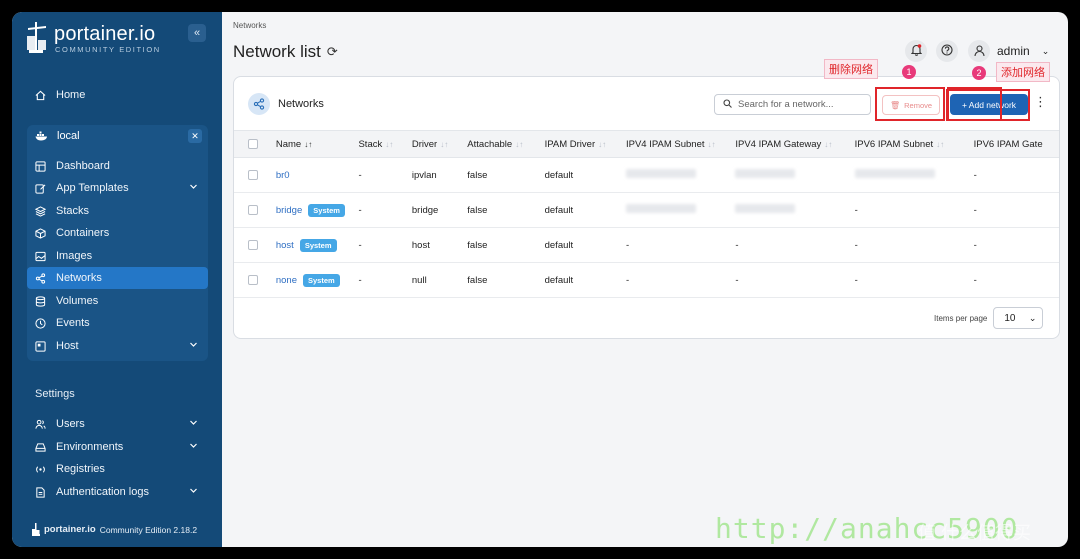 Image resolution: width=1080 pixels, height=559 pixels. Describe the element at coordinates (117, 301) in the screenshot. I see `sidebar-item-volumes: Volumes` at that location.